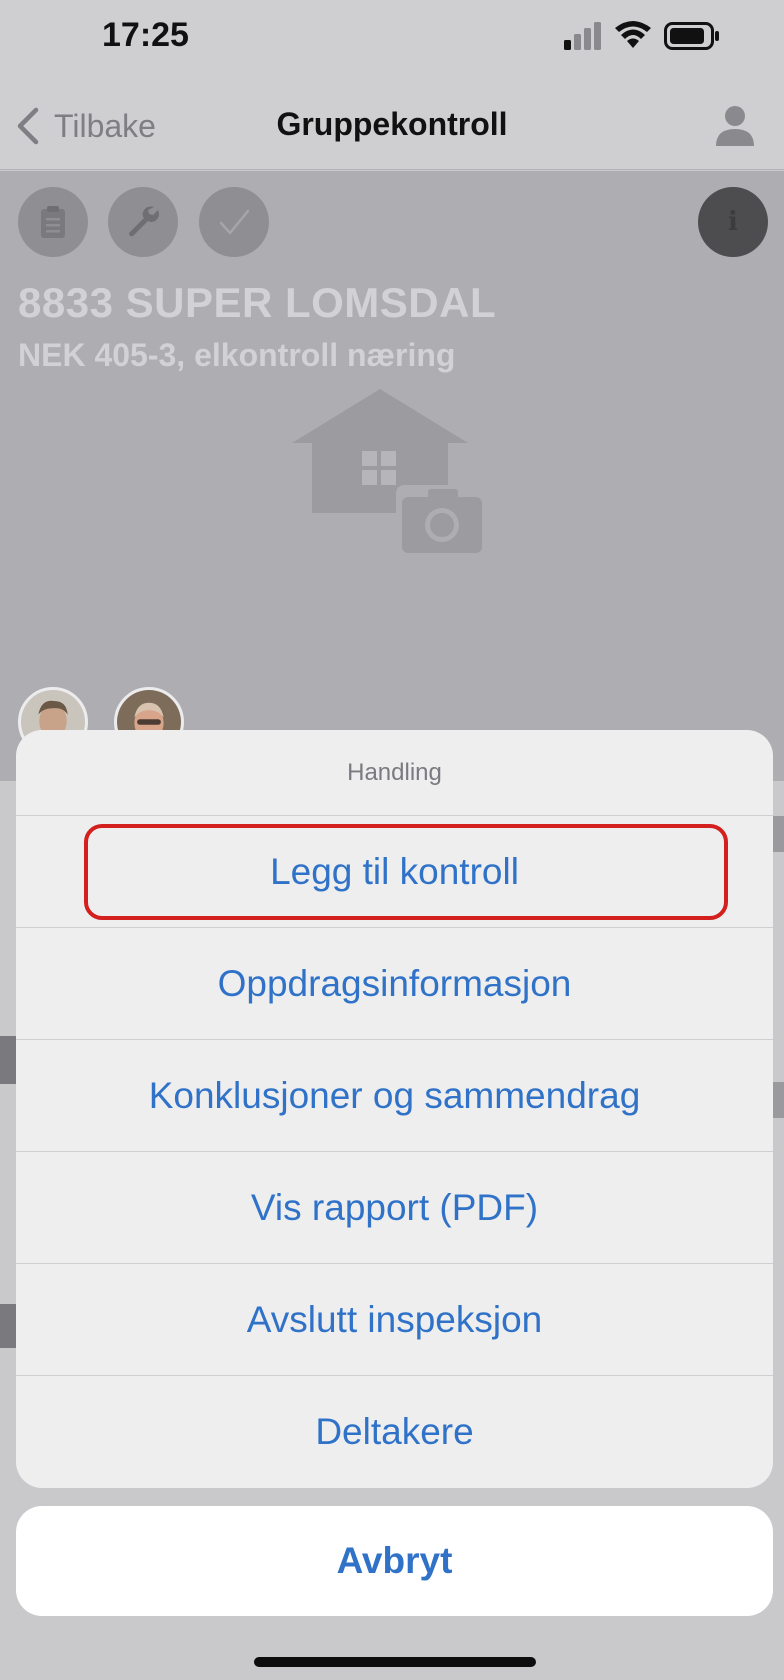  Describe the element at coordinates (394, 773) in the screenshot. I see `action-sheet-title: Handling` at that location.